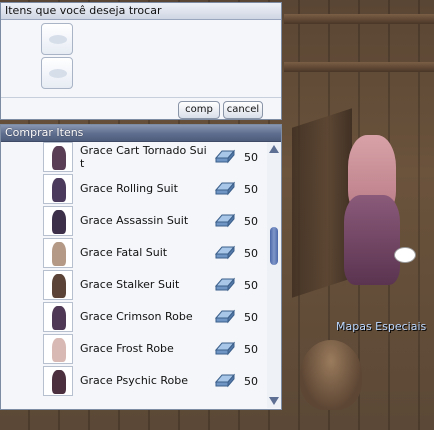 The height and width of the screenshot is (430, 434). I want to click on item-name: Grace Assassin Suit, so click(134, 220).